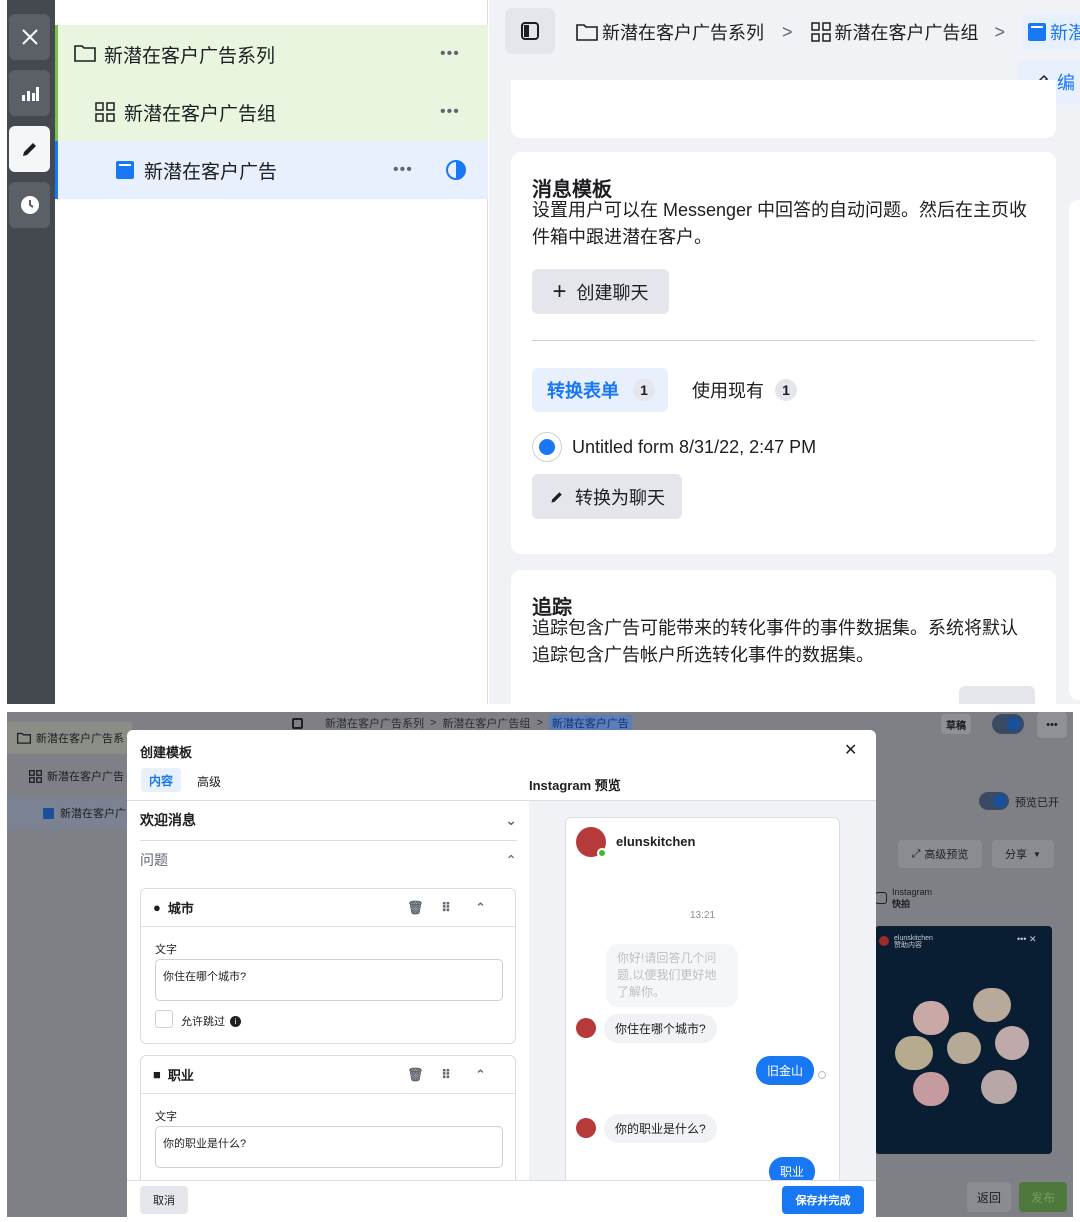 This screenshot has height=1222, width=1080. I want to click on history-button, so click(29, 205).